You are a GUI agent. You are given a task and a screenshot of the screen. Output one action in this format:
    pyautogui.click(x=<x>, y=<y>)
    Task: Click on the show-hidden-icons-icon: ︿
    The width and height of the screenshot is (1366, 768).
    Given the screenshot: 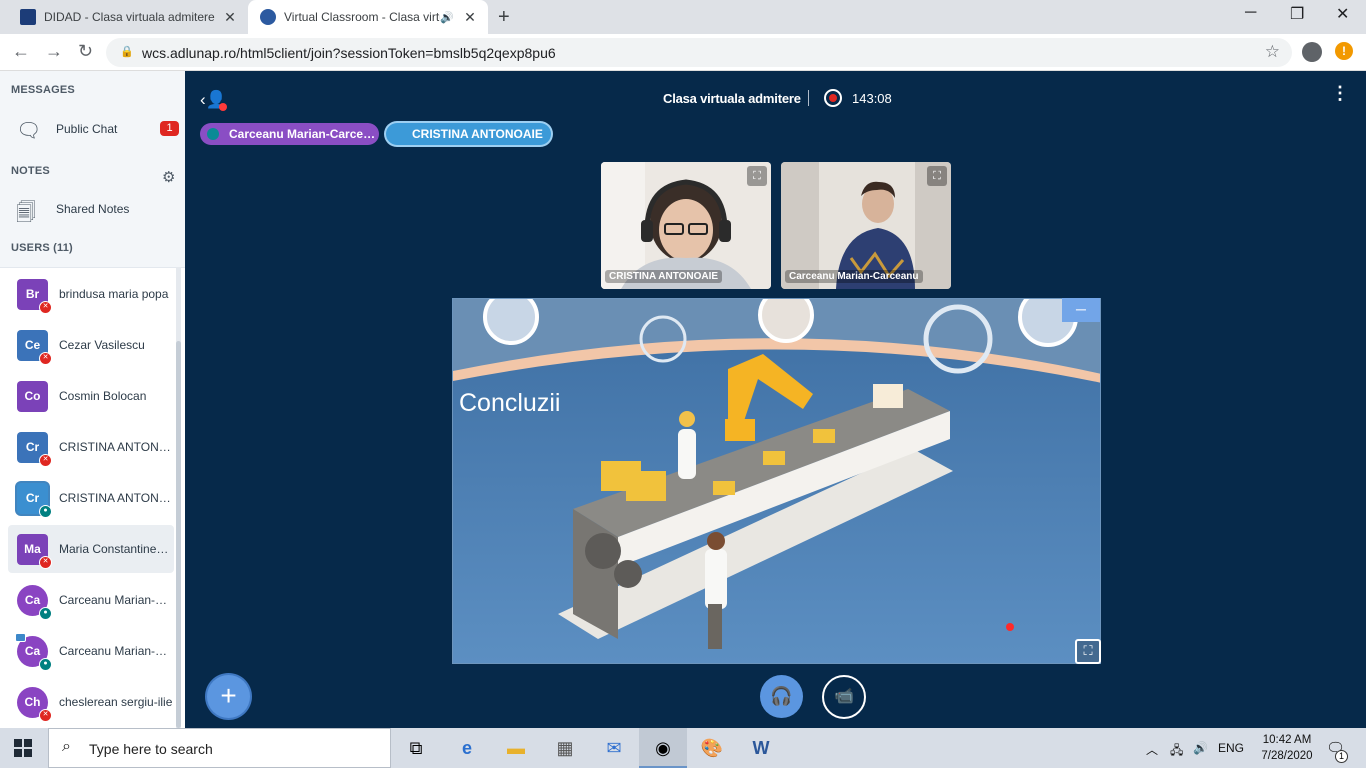 What is the action you would take?
    pyautogui.click(x=1152, y=749)
    